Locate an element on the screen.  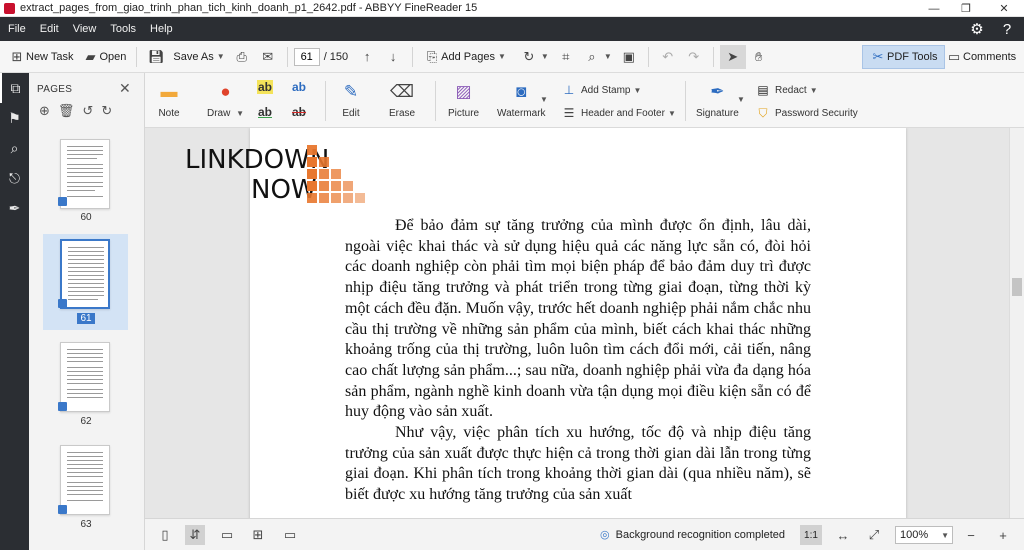
signature-pen-icon: ✒ is located at coordinates (14, 208).